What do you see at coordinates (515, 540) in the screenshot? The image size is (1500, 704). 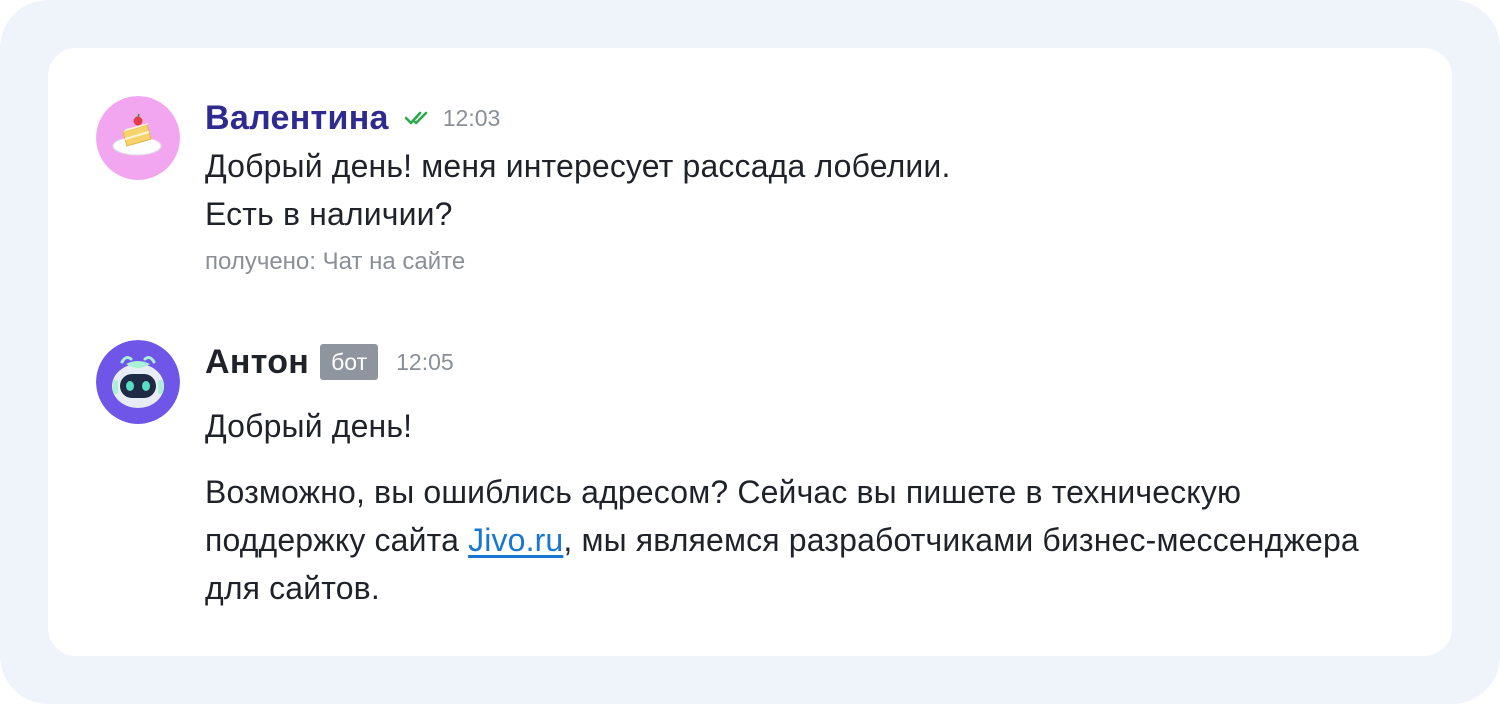 I see `jivo-link: Jivo.ru` at bounding box center [515, 540].